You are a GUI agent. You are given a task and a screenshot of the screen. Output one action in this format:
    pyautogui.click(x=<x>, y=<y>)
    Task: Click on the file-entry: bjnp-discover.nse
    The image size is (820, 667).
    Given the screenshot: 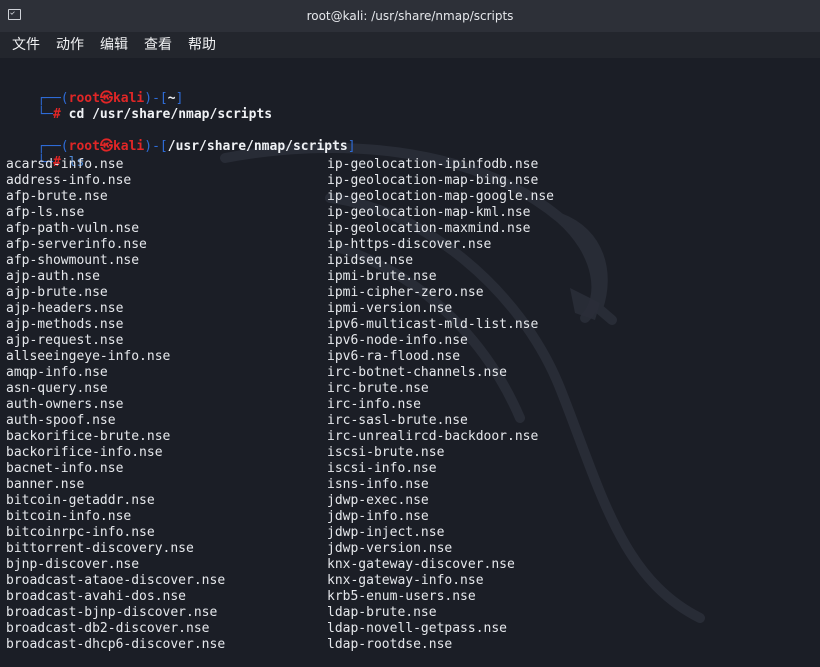 What is the action you would take?
    pyautogui.click(x=73, y=564)
    